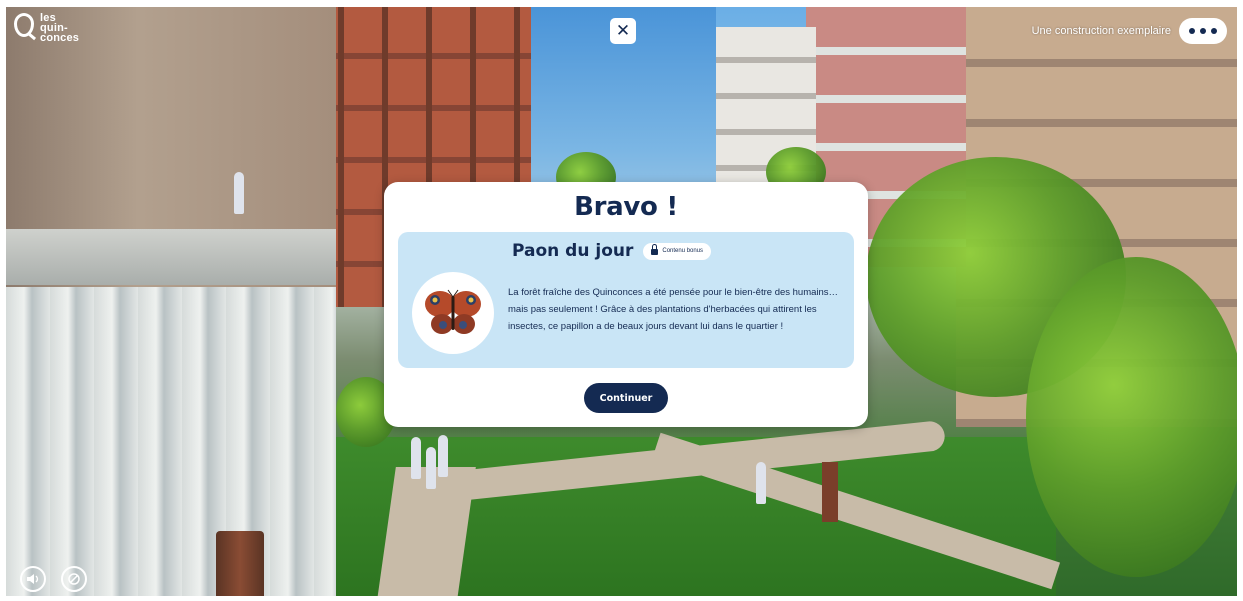 This screenshot has width=1243, height=601. What do you see at coordinates (626, 207) in the screenshot?
I see `modal-title: Bravo !` at bounding box center [626, 207].